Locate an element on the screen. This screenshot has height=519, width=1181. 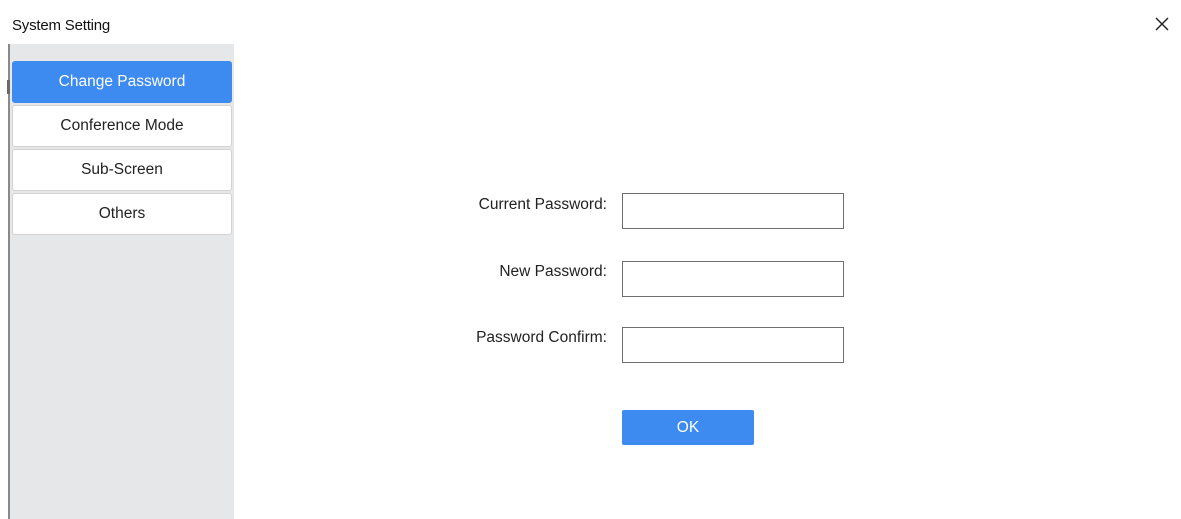
password-confirm-input is located at coordinates (733, 345).